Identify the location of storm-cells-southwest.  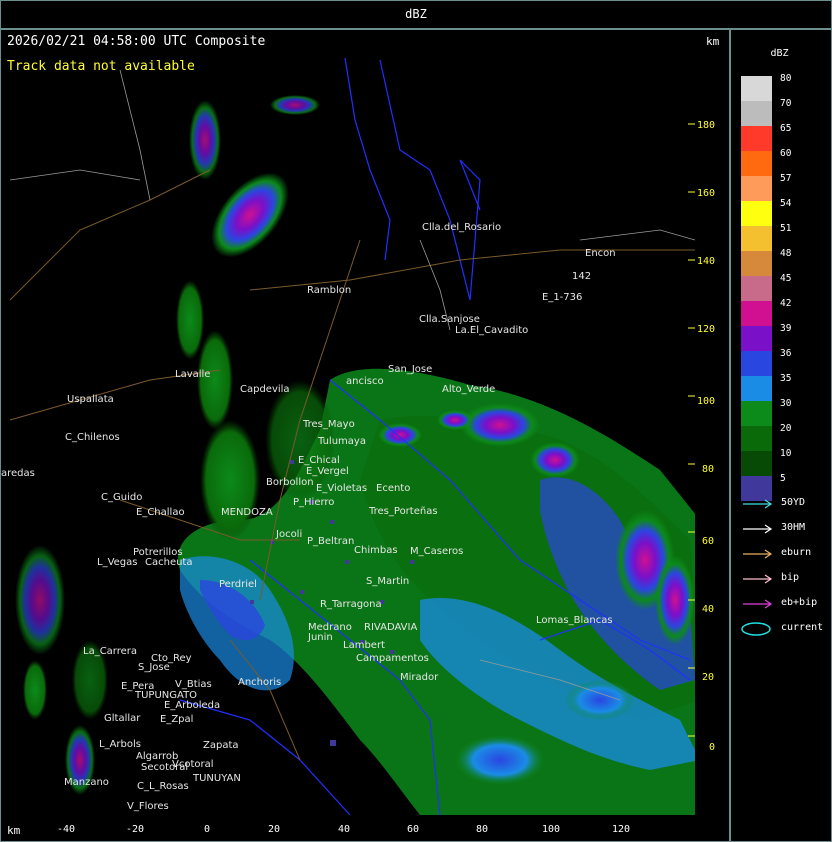
(61, 670).